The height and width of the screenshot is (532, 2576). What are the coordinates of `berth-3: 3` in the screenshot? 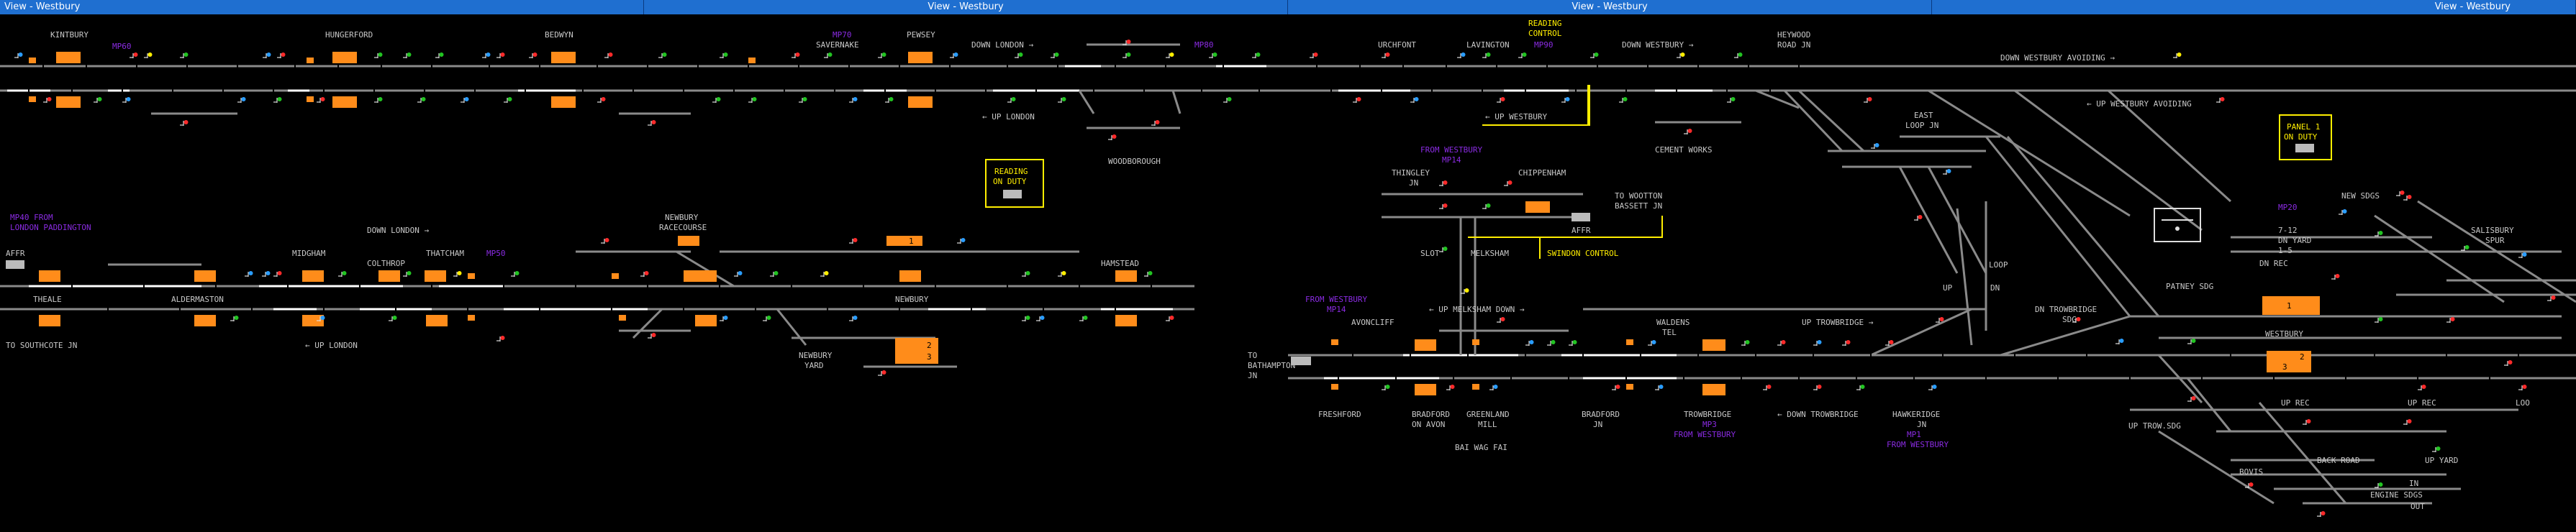 It's located at (929, 357).